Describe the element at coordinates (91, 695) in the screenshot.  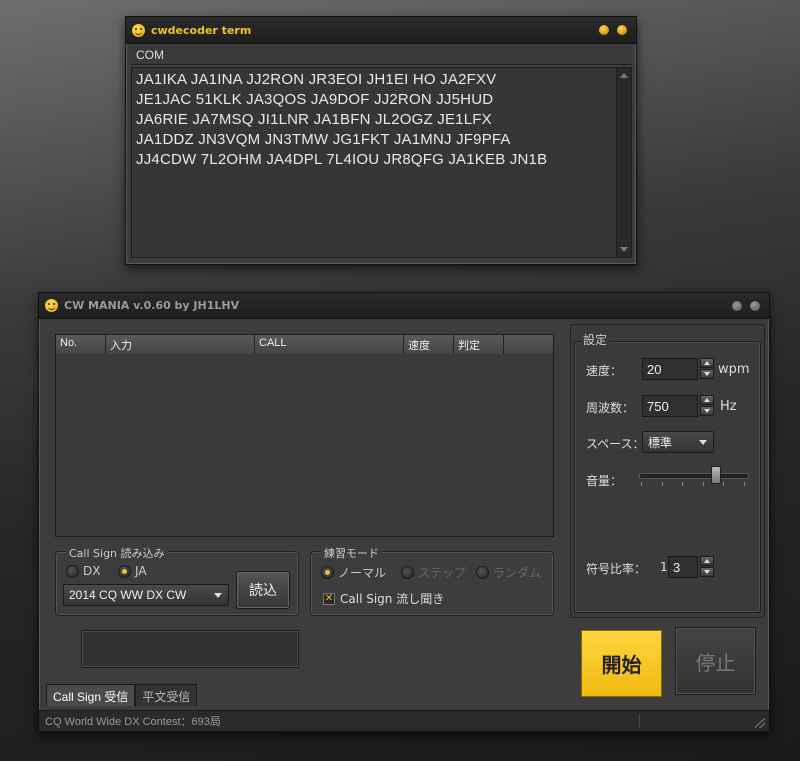
I see `tab-callsign-receive: Call Sign 受信` at that location.